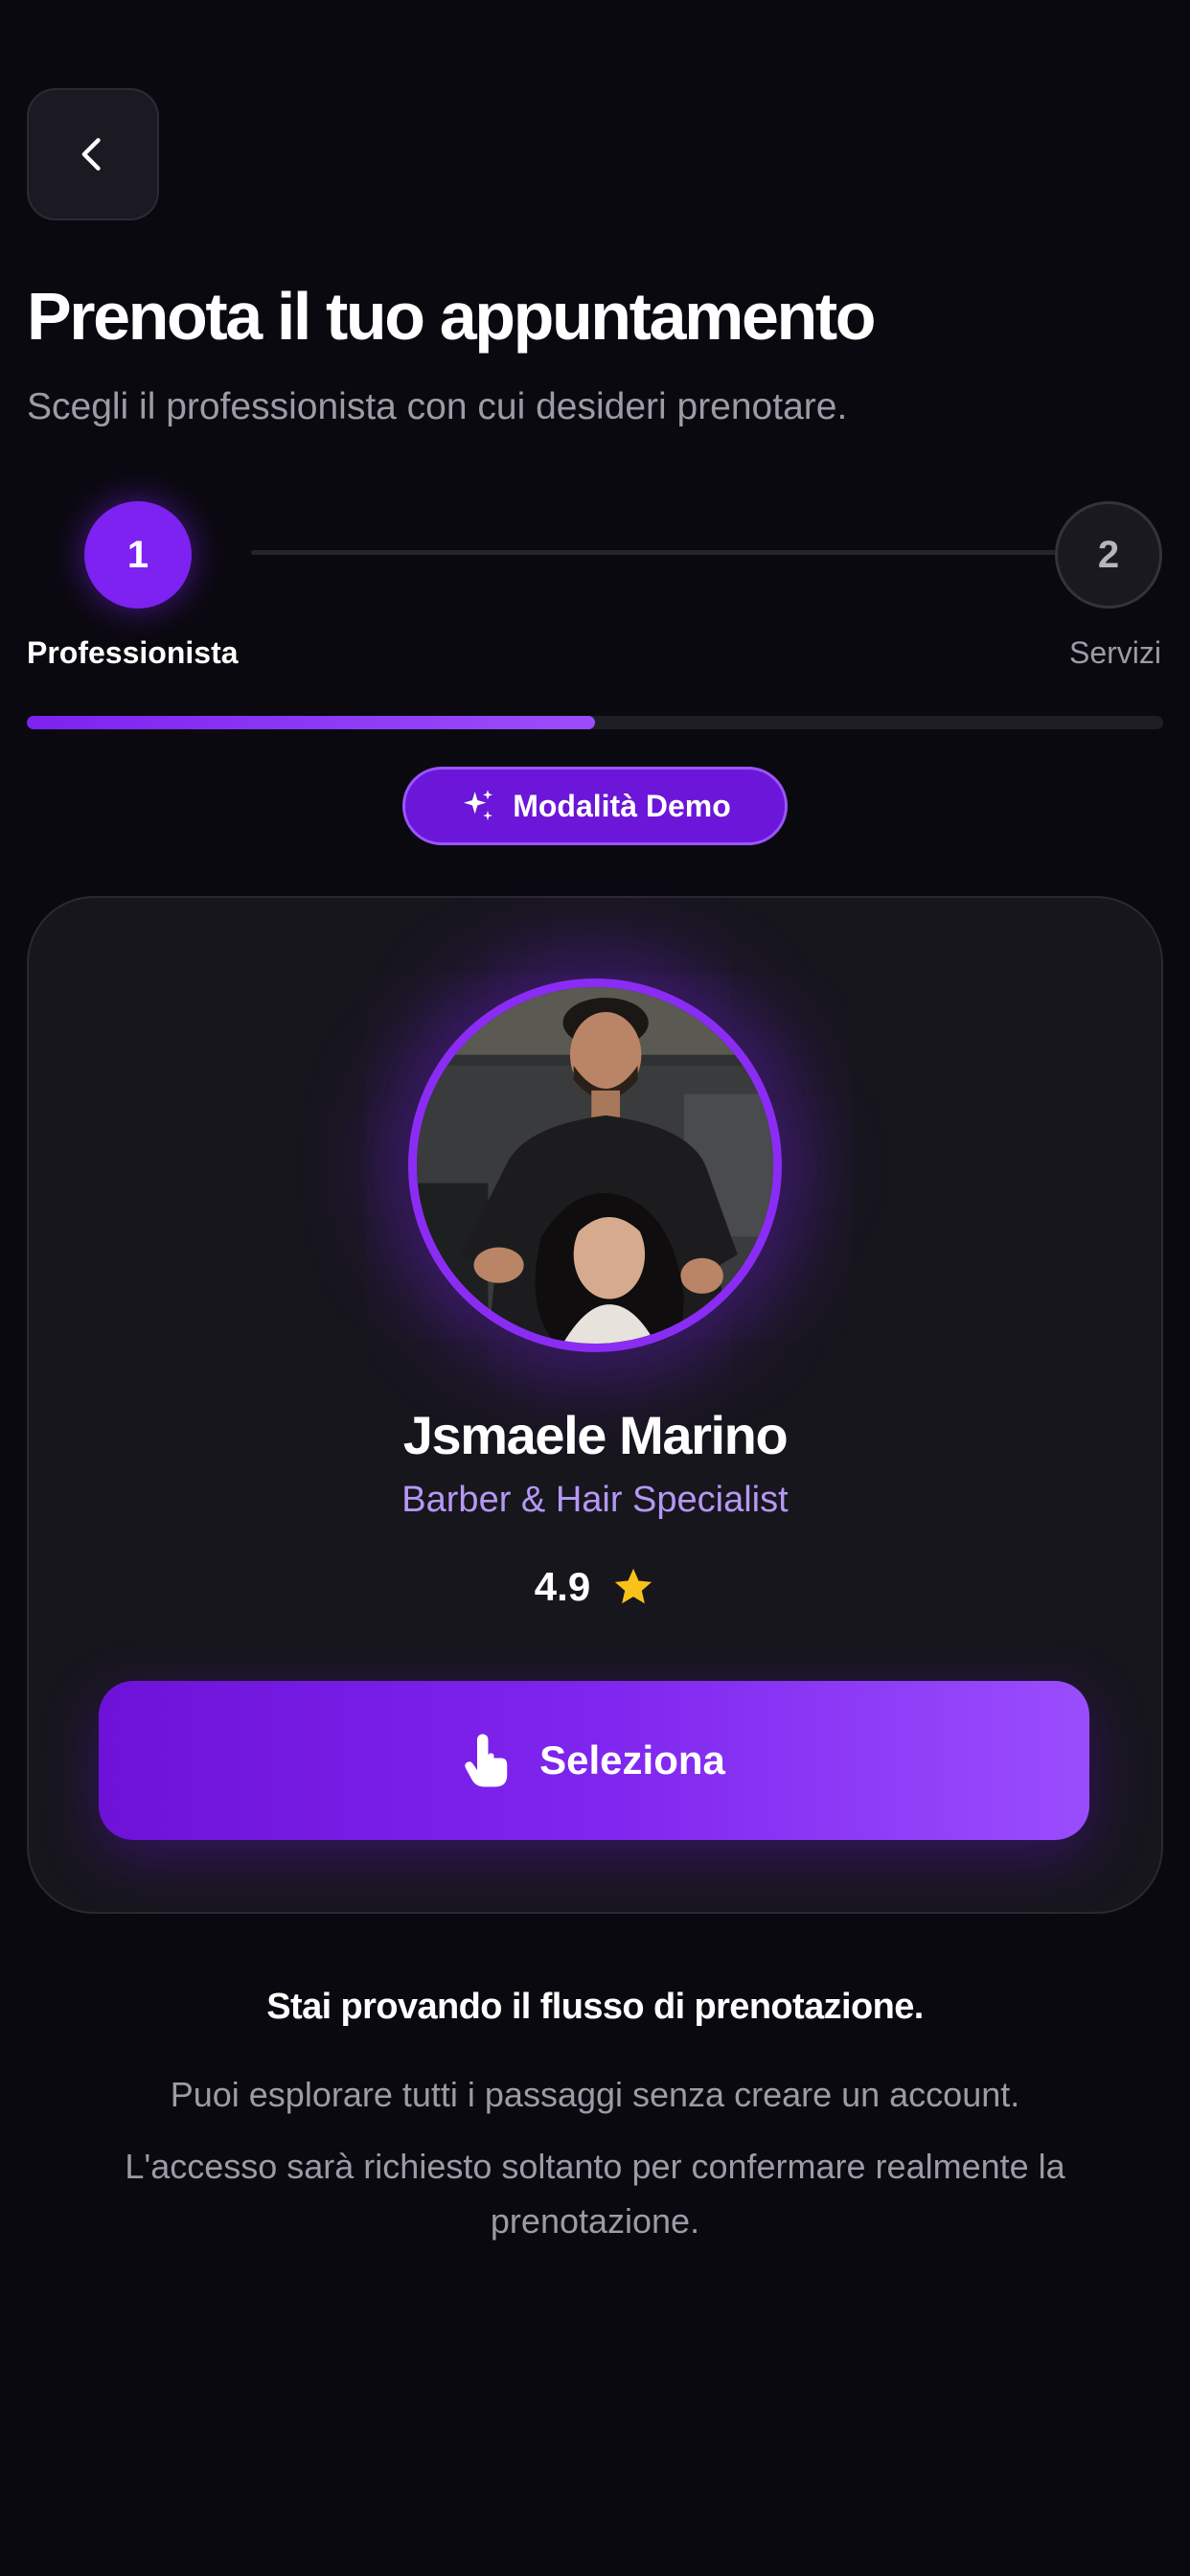 This screenshot has height=2576, width=1190. I want to click on professional-rating: 4.9, so click(595, 1587).